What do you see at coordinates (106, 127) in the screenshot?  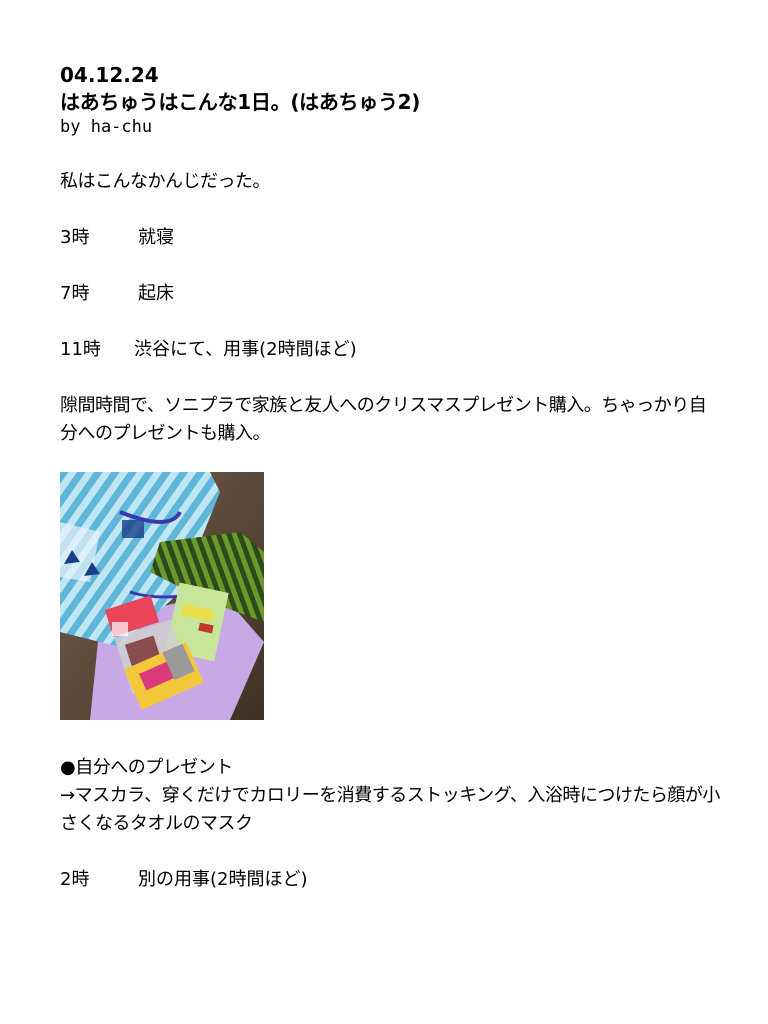 I see `entry-byline: by ha-chu` at bounding box center [106, 127].